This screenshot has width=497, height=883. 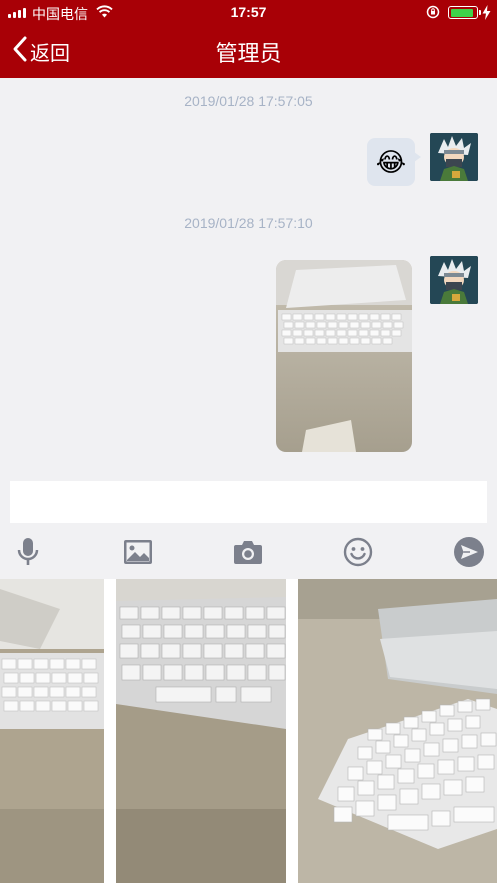 What do you see at coordinates (486, 14) in the screenshot?
I see `charging-icon` at bounding box center [486, 14].